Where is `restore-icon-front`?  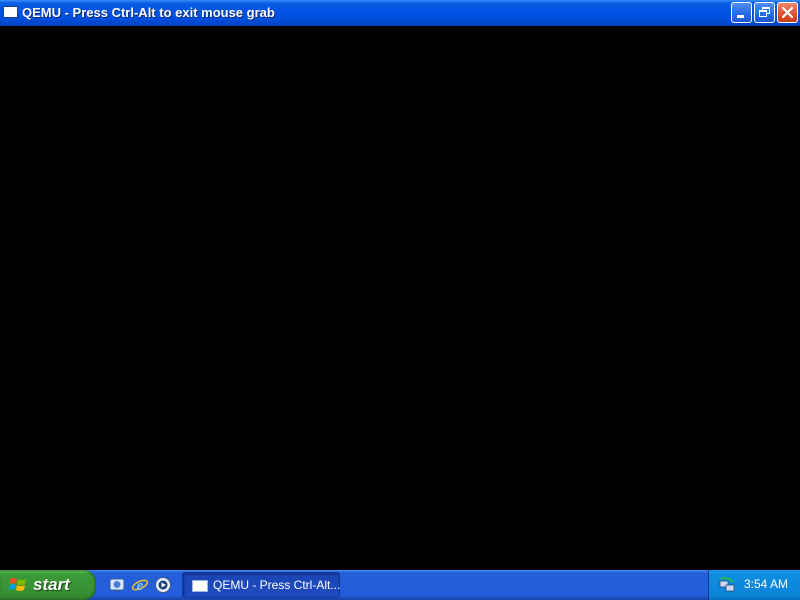
restore-icon-front is located at coordinates (763, 13).